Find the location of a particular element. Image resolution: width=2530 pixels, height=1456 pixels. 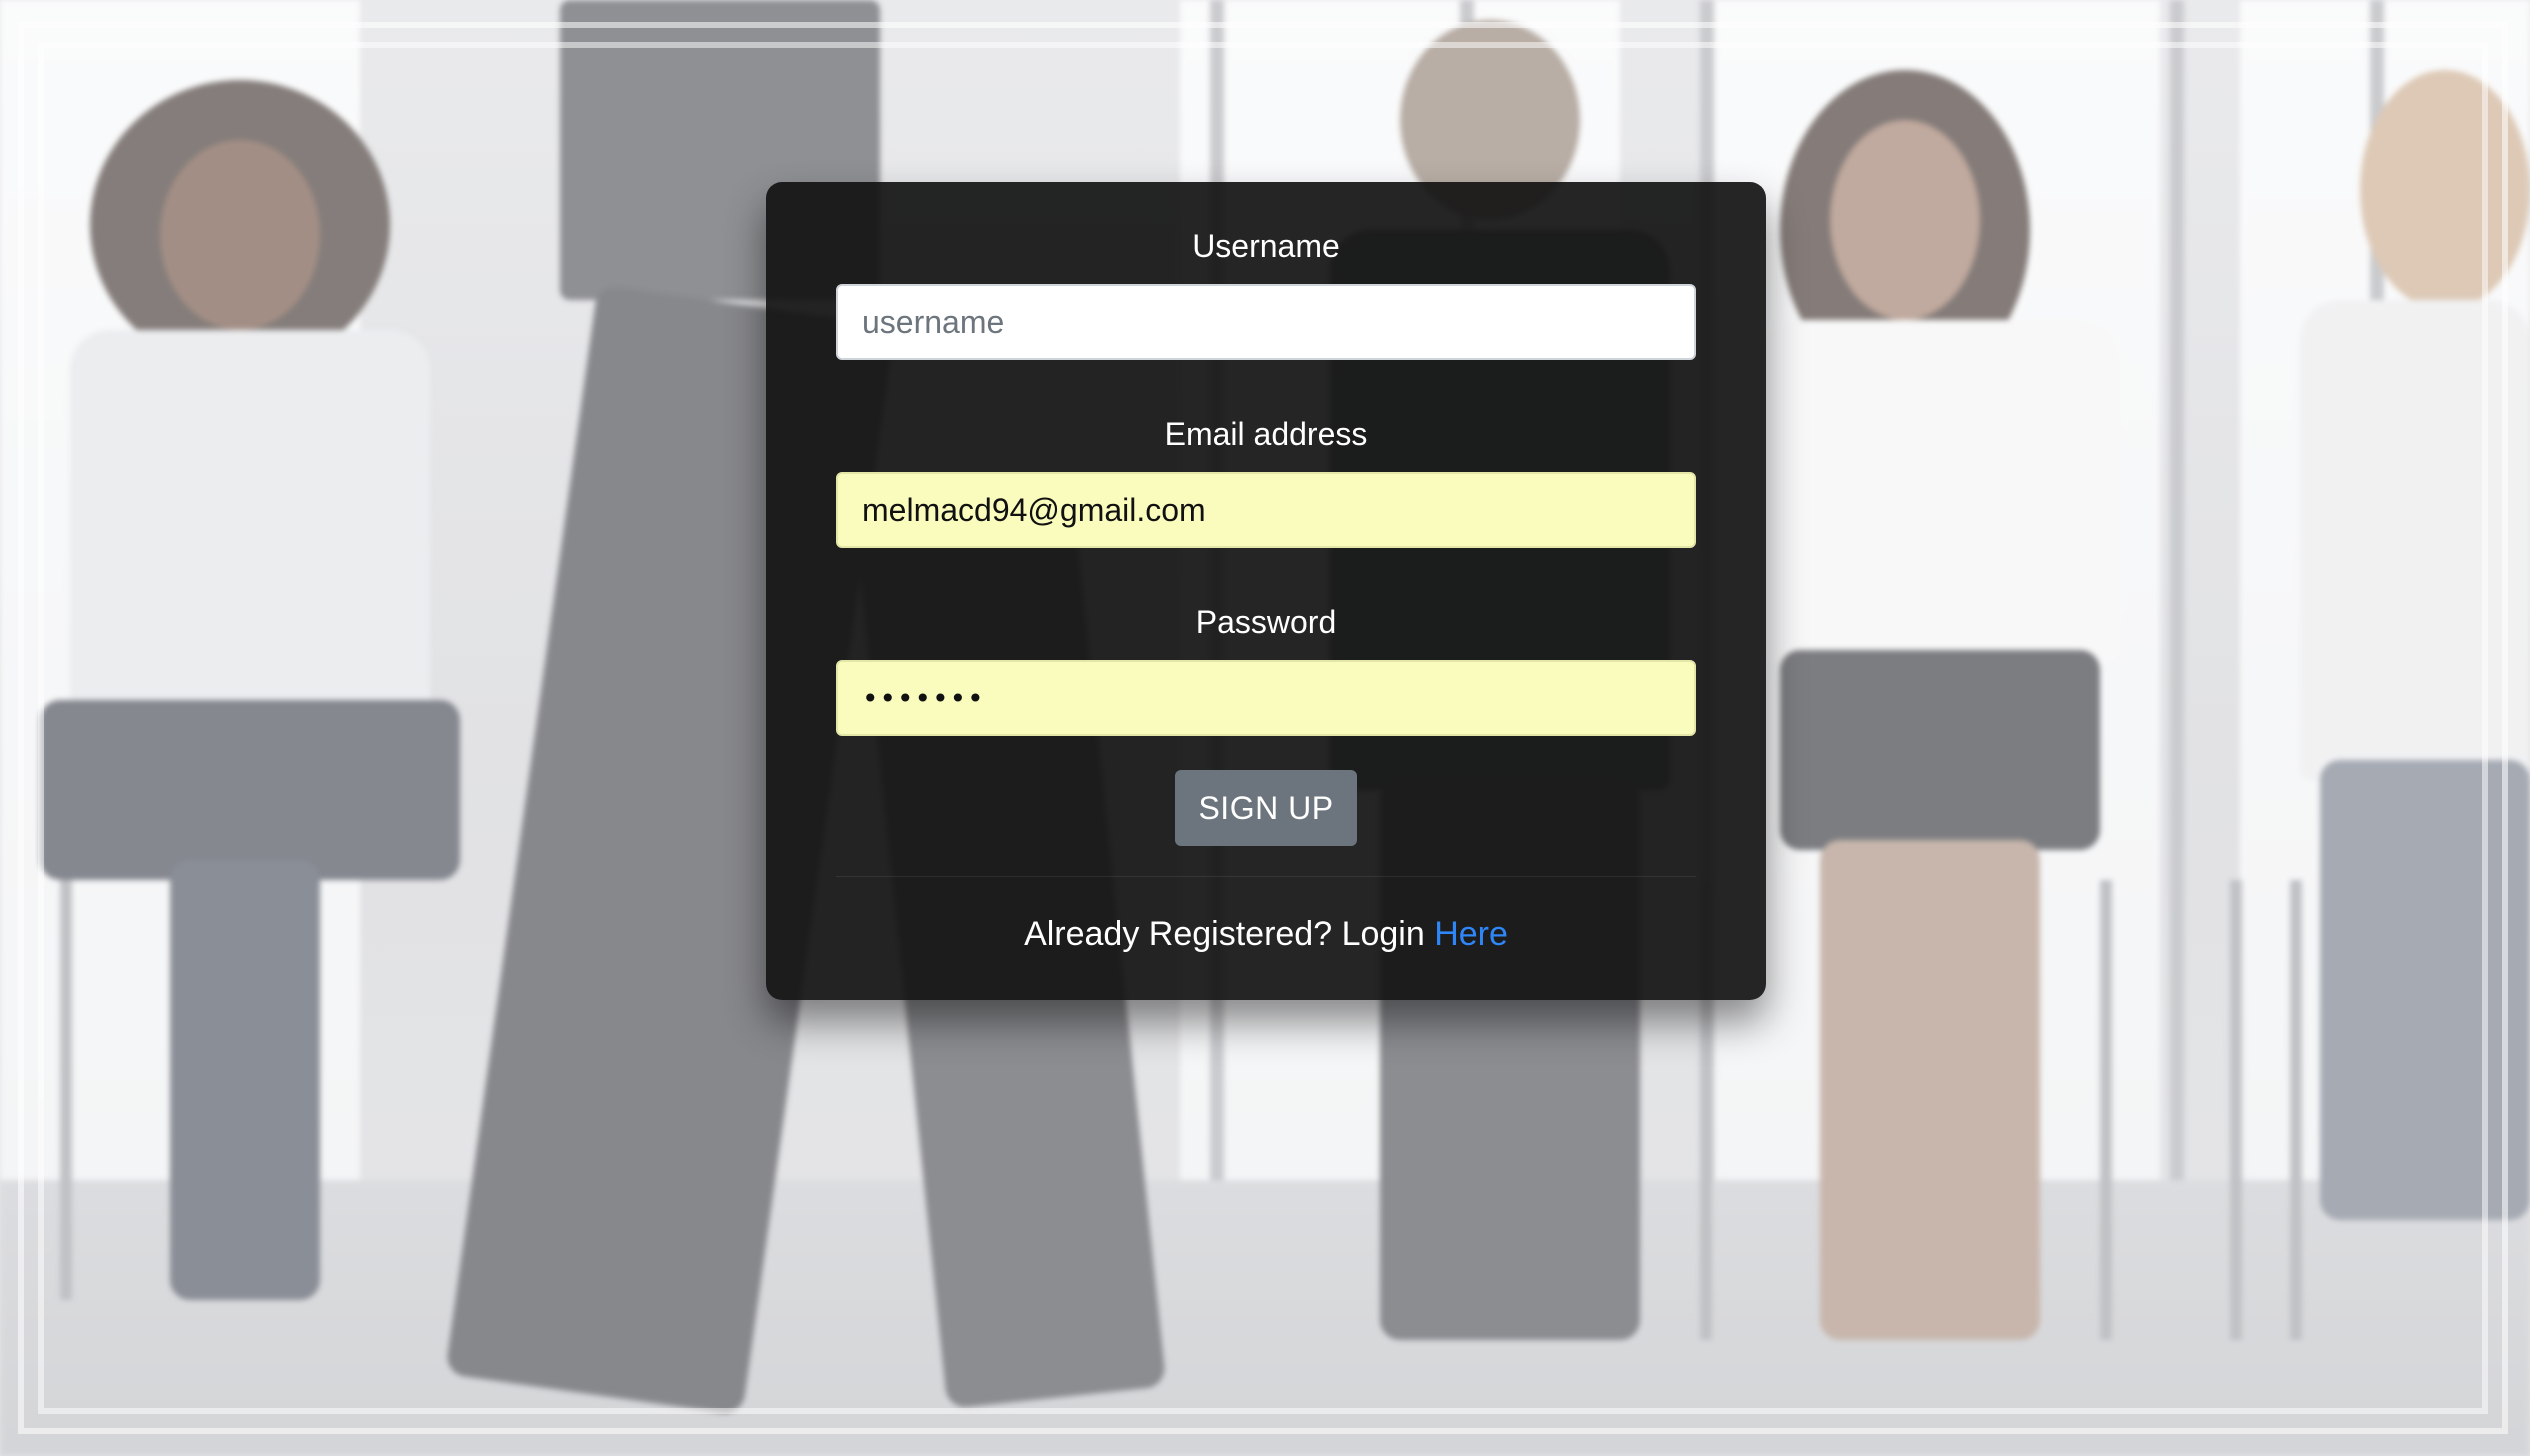

username-label: Username is located at coordinates (1266, 246).